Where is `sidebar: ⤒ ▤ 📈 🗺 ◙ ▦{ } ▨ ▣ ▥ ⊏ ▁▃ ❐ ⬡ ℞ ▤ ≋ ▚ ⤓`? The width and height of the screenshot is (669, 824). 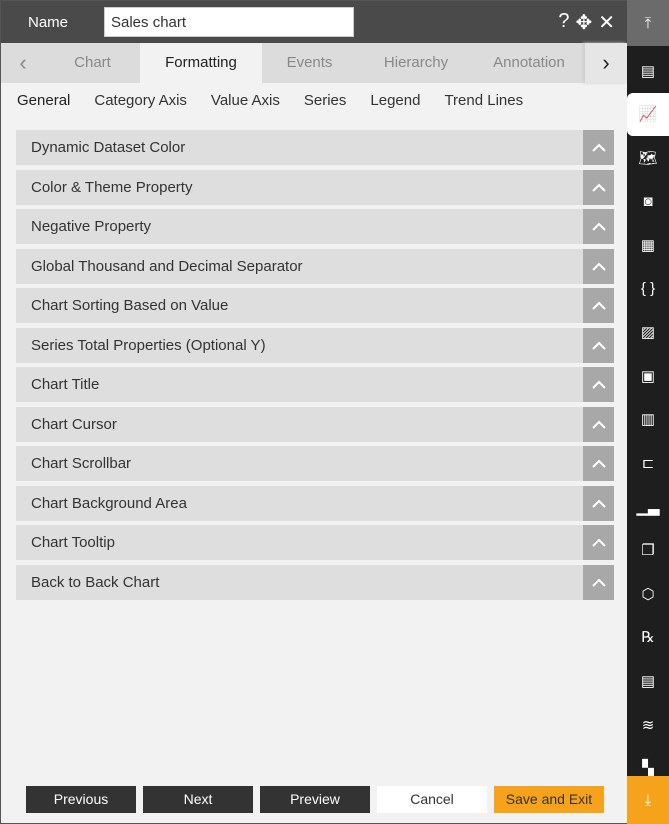 sidebar: ⤒ ▤ 📈 🗺 ◙ ▦{ } ▨ ▣ ▥ ⊏ ▁▃ ❐ ⬡ ℞ ▤ ≋ ▚ ⤓ is located at coordinates (648, 412).